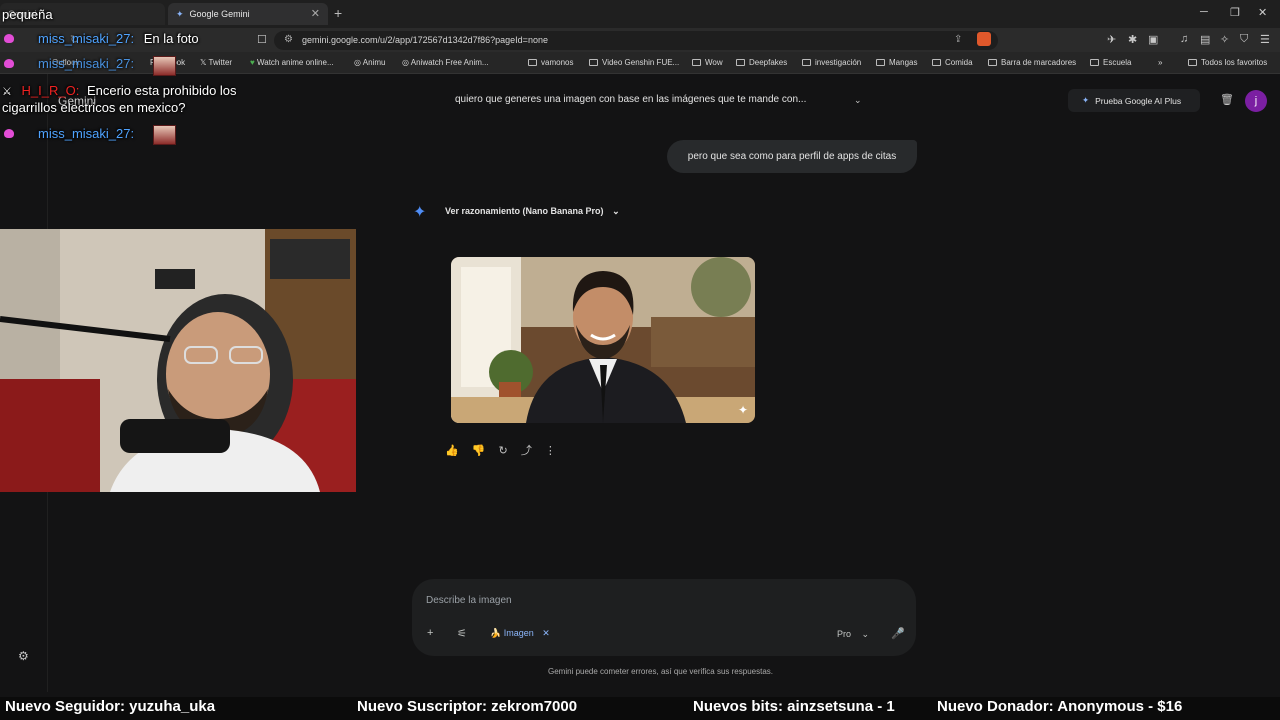  I want to click on response-actions: 👍 👎 ↻ ⤴ ⋮, so click(505, 450).